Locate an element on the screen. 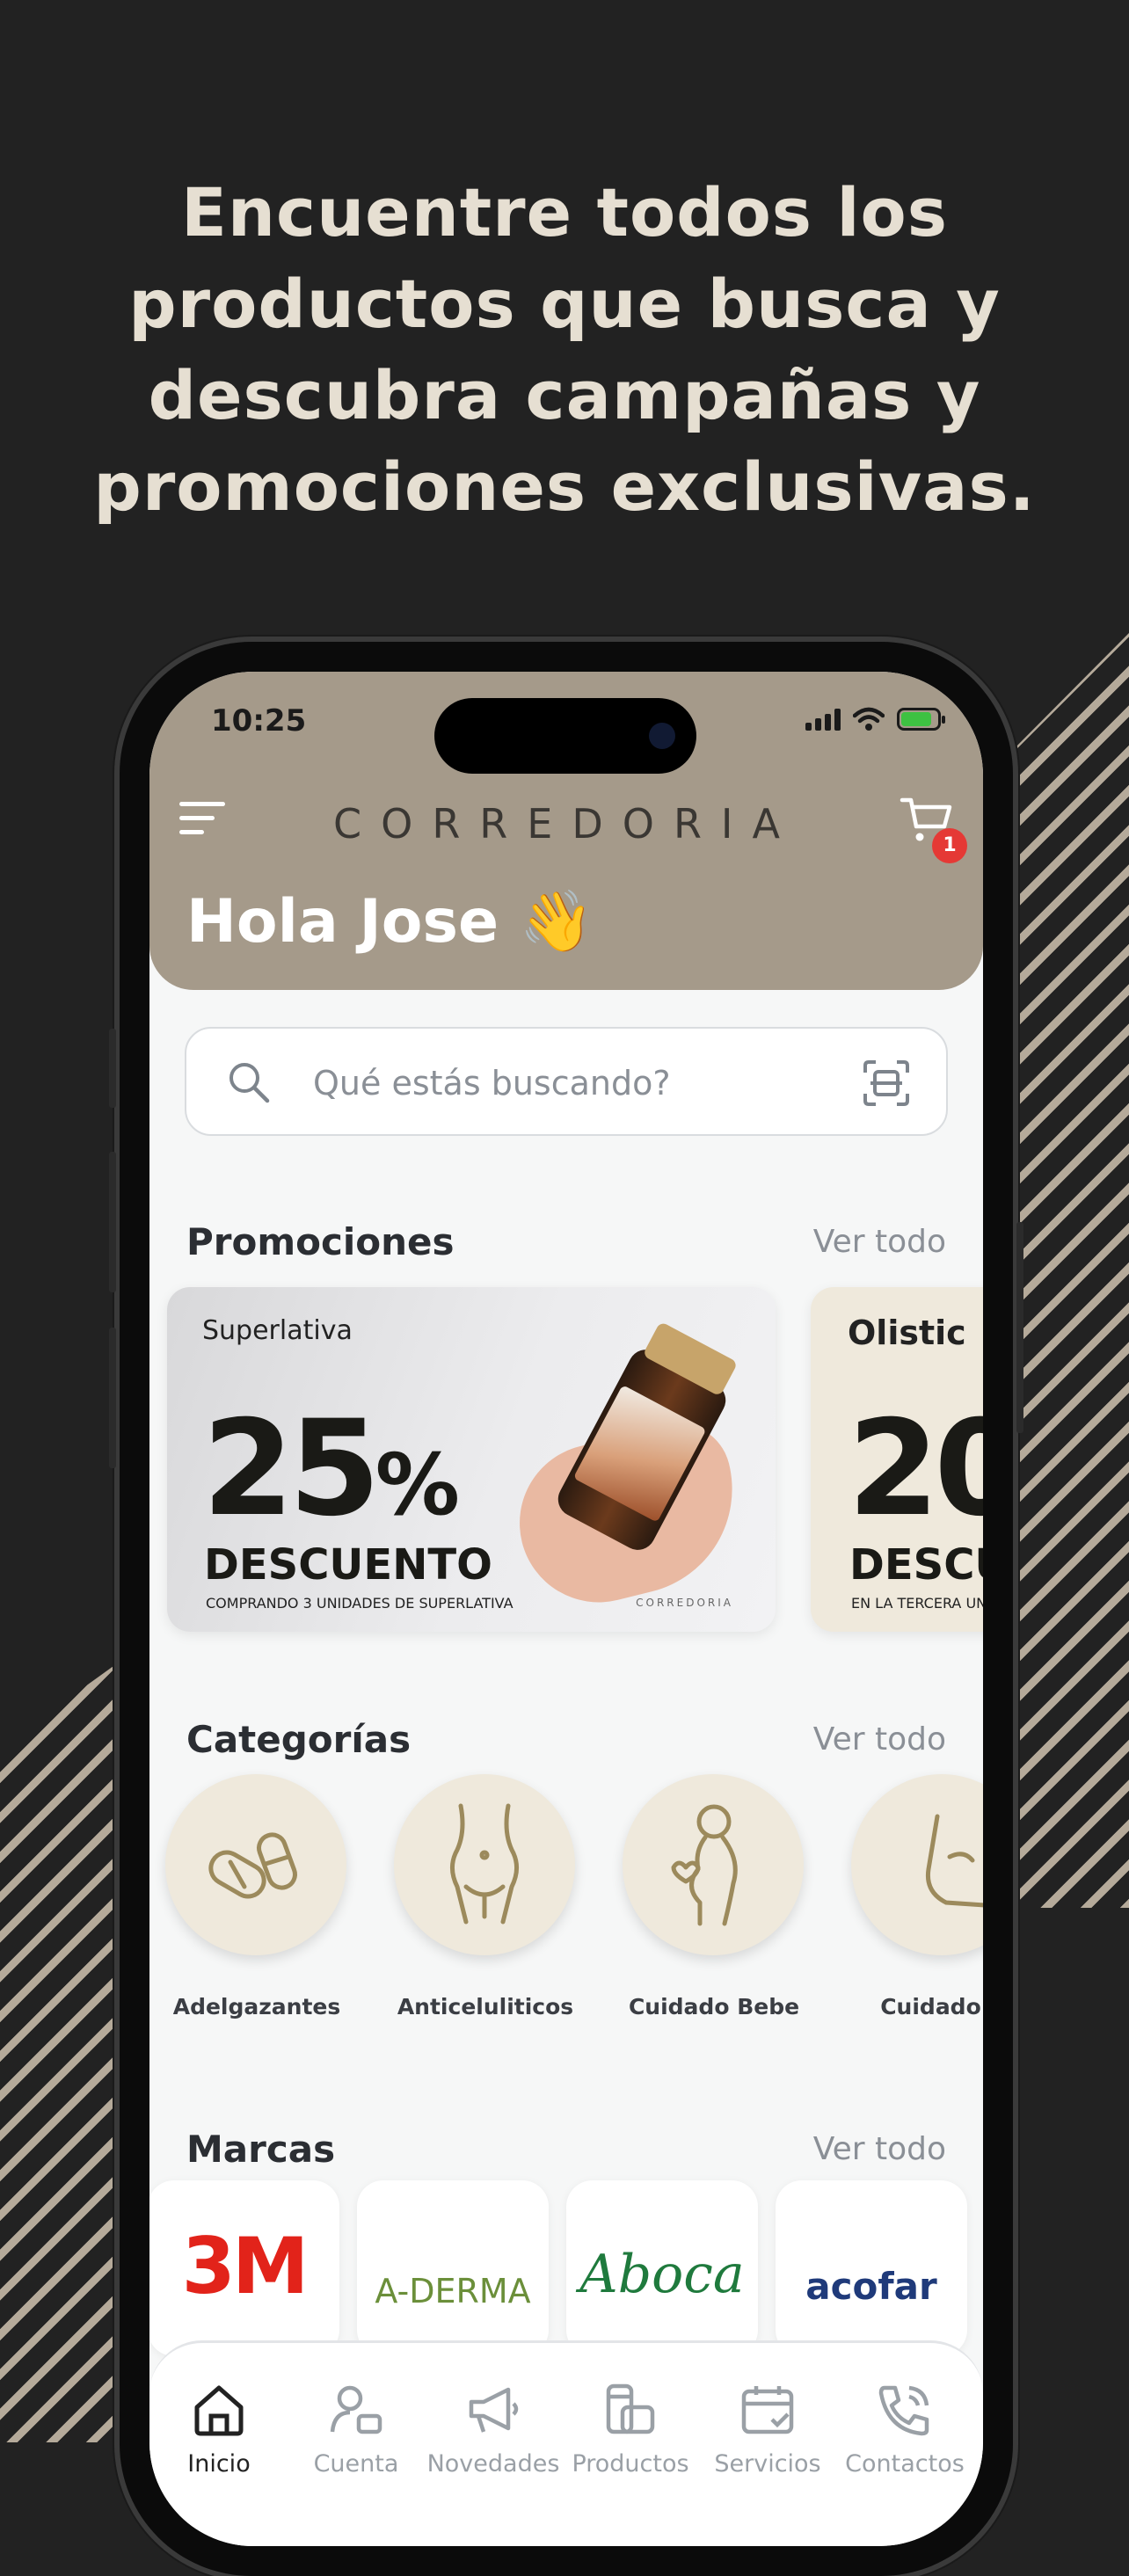 This screenshot has height=2576, width=1129. promo-watermark: CORREDORIA is located at coordinates (684, 1603).